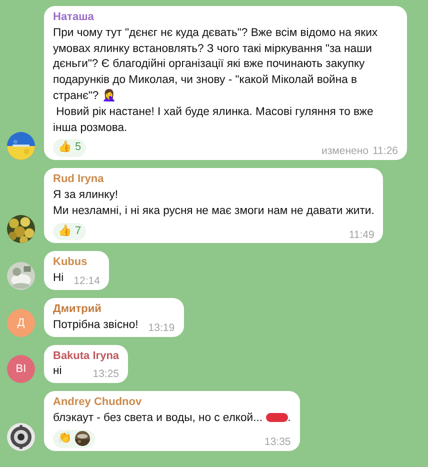  What do you see at coordinates (77, 310) in the screenshot?
I see `author-name: Дмитрий` at bounding box center [77, 310].